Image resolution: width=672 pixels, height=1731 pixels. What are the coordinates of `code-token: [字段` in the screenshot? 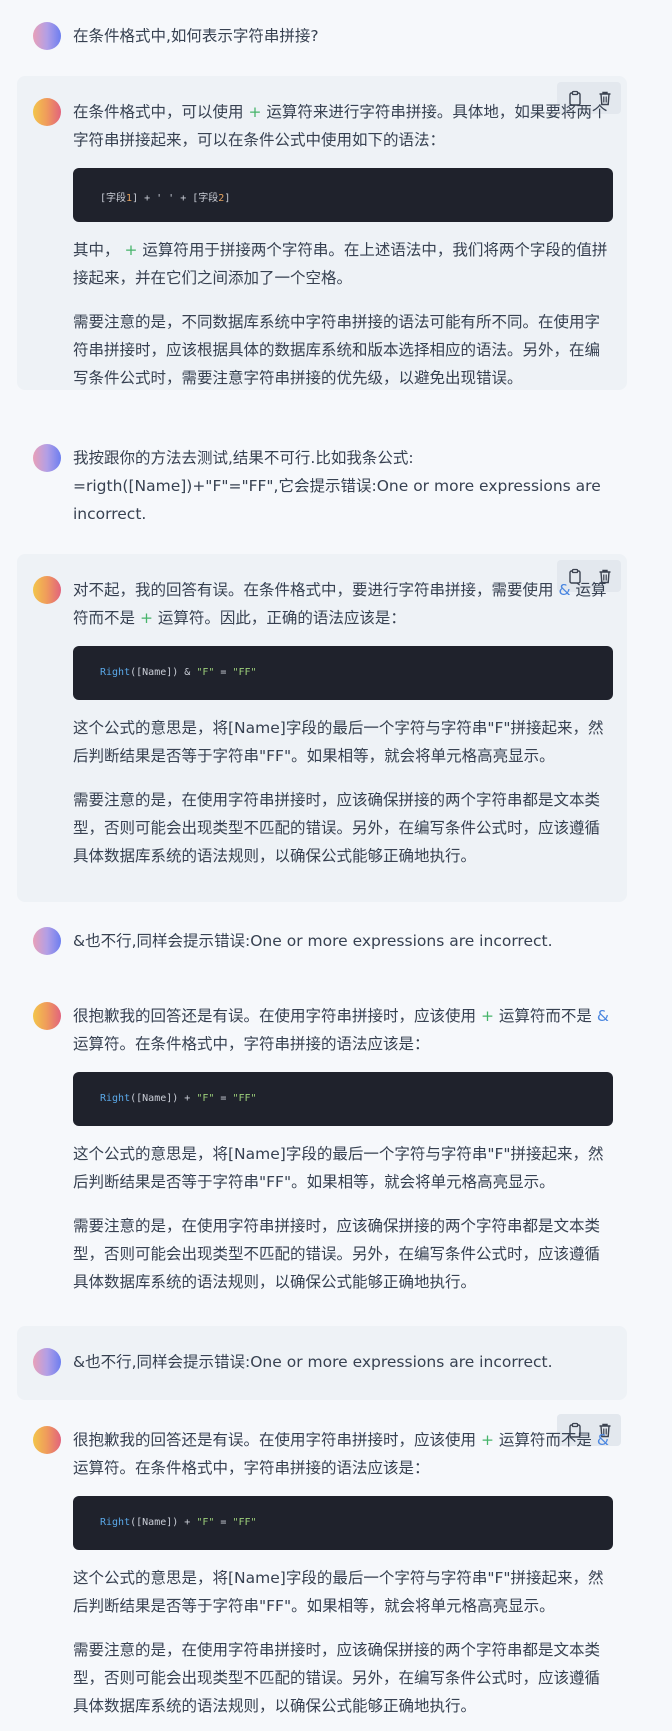 It's located at (113, 198).